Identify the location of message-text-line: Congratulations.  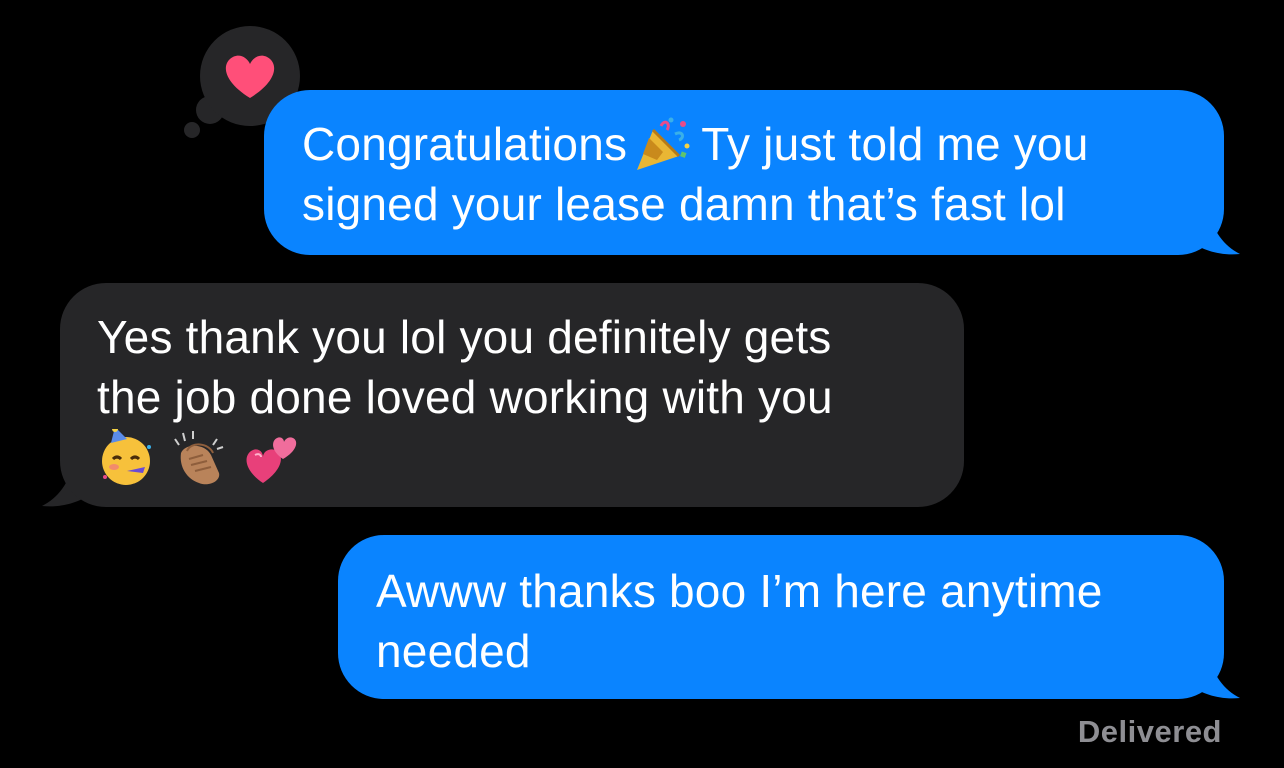
(465, 144).